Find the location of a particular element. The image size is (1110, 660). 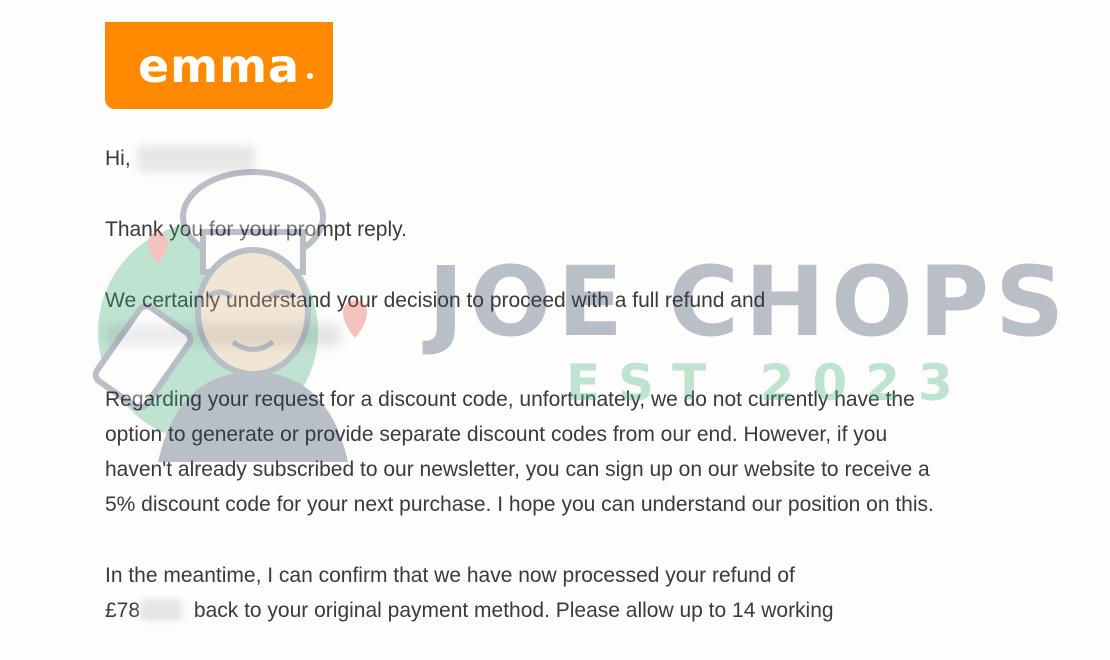

redacted-name is located at coordinates (195, 159).